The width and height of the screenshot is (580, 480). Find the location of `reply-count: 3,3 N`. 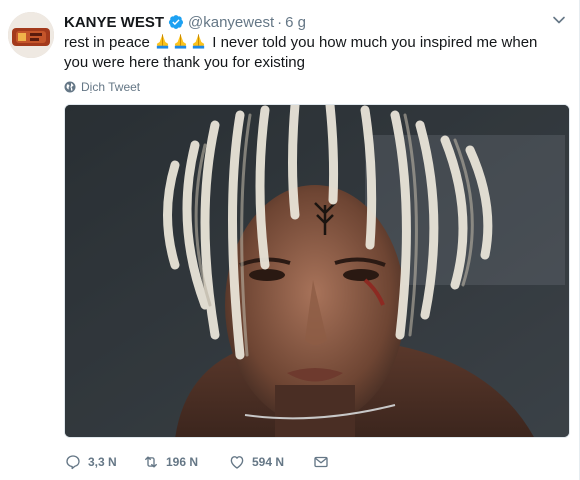

reply-count: 3,3 N is located at coordinates (102, 462).